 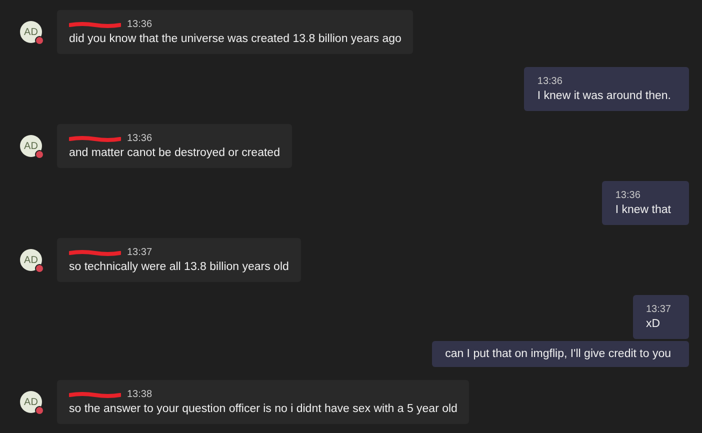 What do you see at coordinates (558, 354) in the screenshot?
I see `message-text: can I put that on imgflip, I'll give credit to you` at bounding box center [558, 354].